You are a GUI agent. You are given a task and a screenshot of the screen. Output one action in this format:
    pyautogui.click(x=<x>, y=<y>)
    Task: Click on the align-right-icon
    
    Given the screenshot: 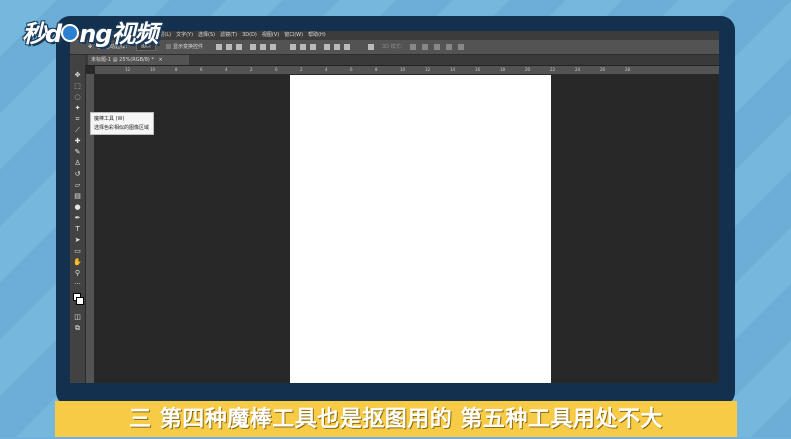 What is the action you would take?
    pyautogui.click(x=239, y=47)
    